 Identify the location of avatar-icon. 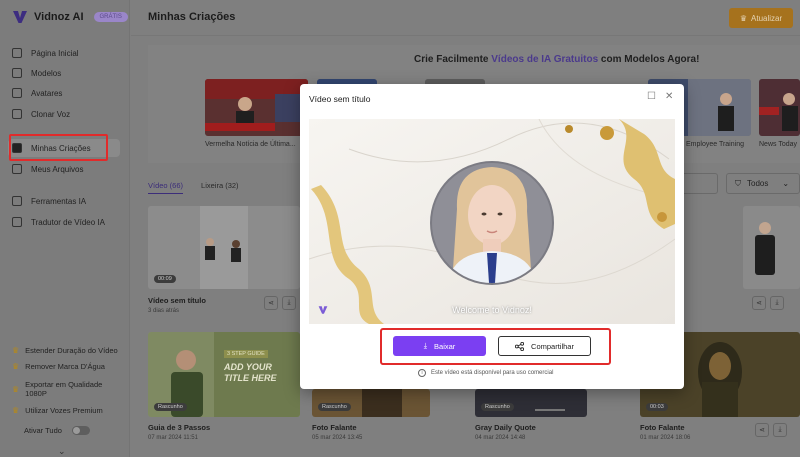
(17, 93).